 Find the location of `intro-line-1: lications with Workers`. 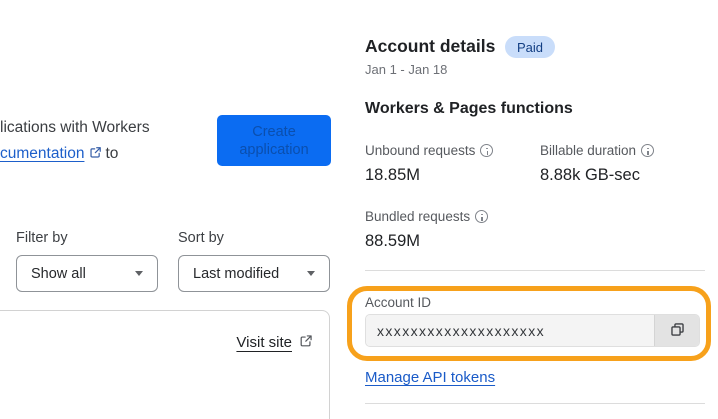

intro-line-1: lications with Workers is located at coordinates (75, 127).